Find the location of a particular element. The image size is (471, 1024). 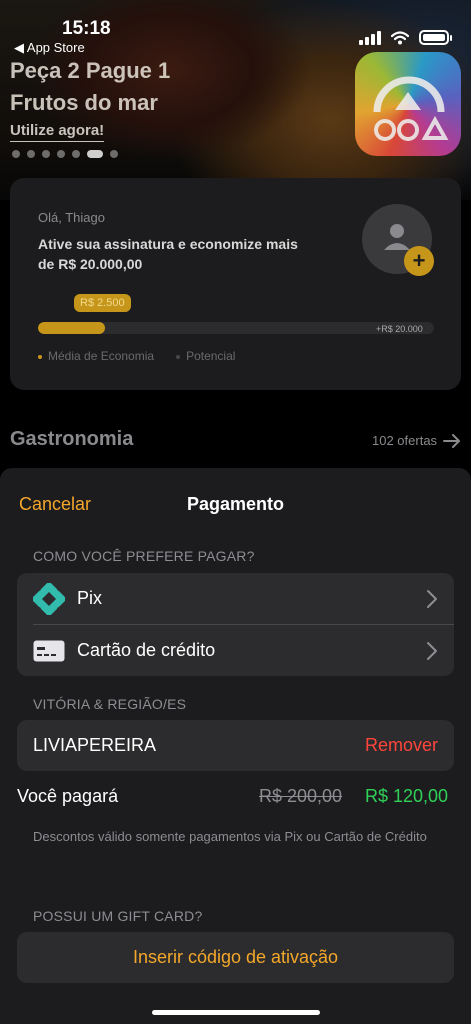

pix-icon is located at coordinates (49, 598).